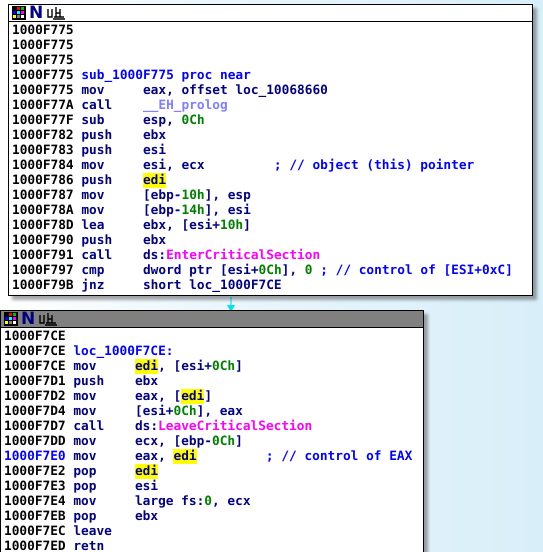 The width and height of the screenshot is (543, 552). What do you see at coordinates (212, 285) in the screenshot?
I see `operand-text: short loc_1000F7CE` at bounding box center [212, 285].